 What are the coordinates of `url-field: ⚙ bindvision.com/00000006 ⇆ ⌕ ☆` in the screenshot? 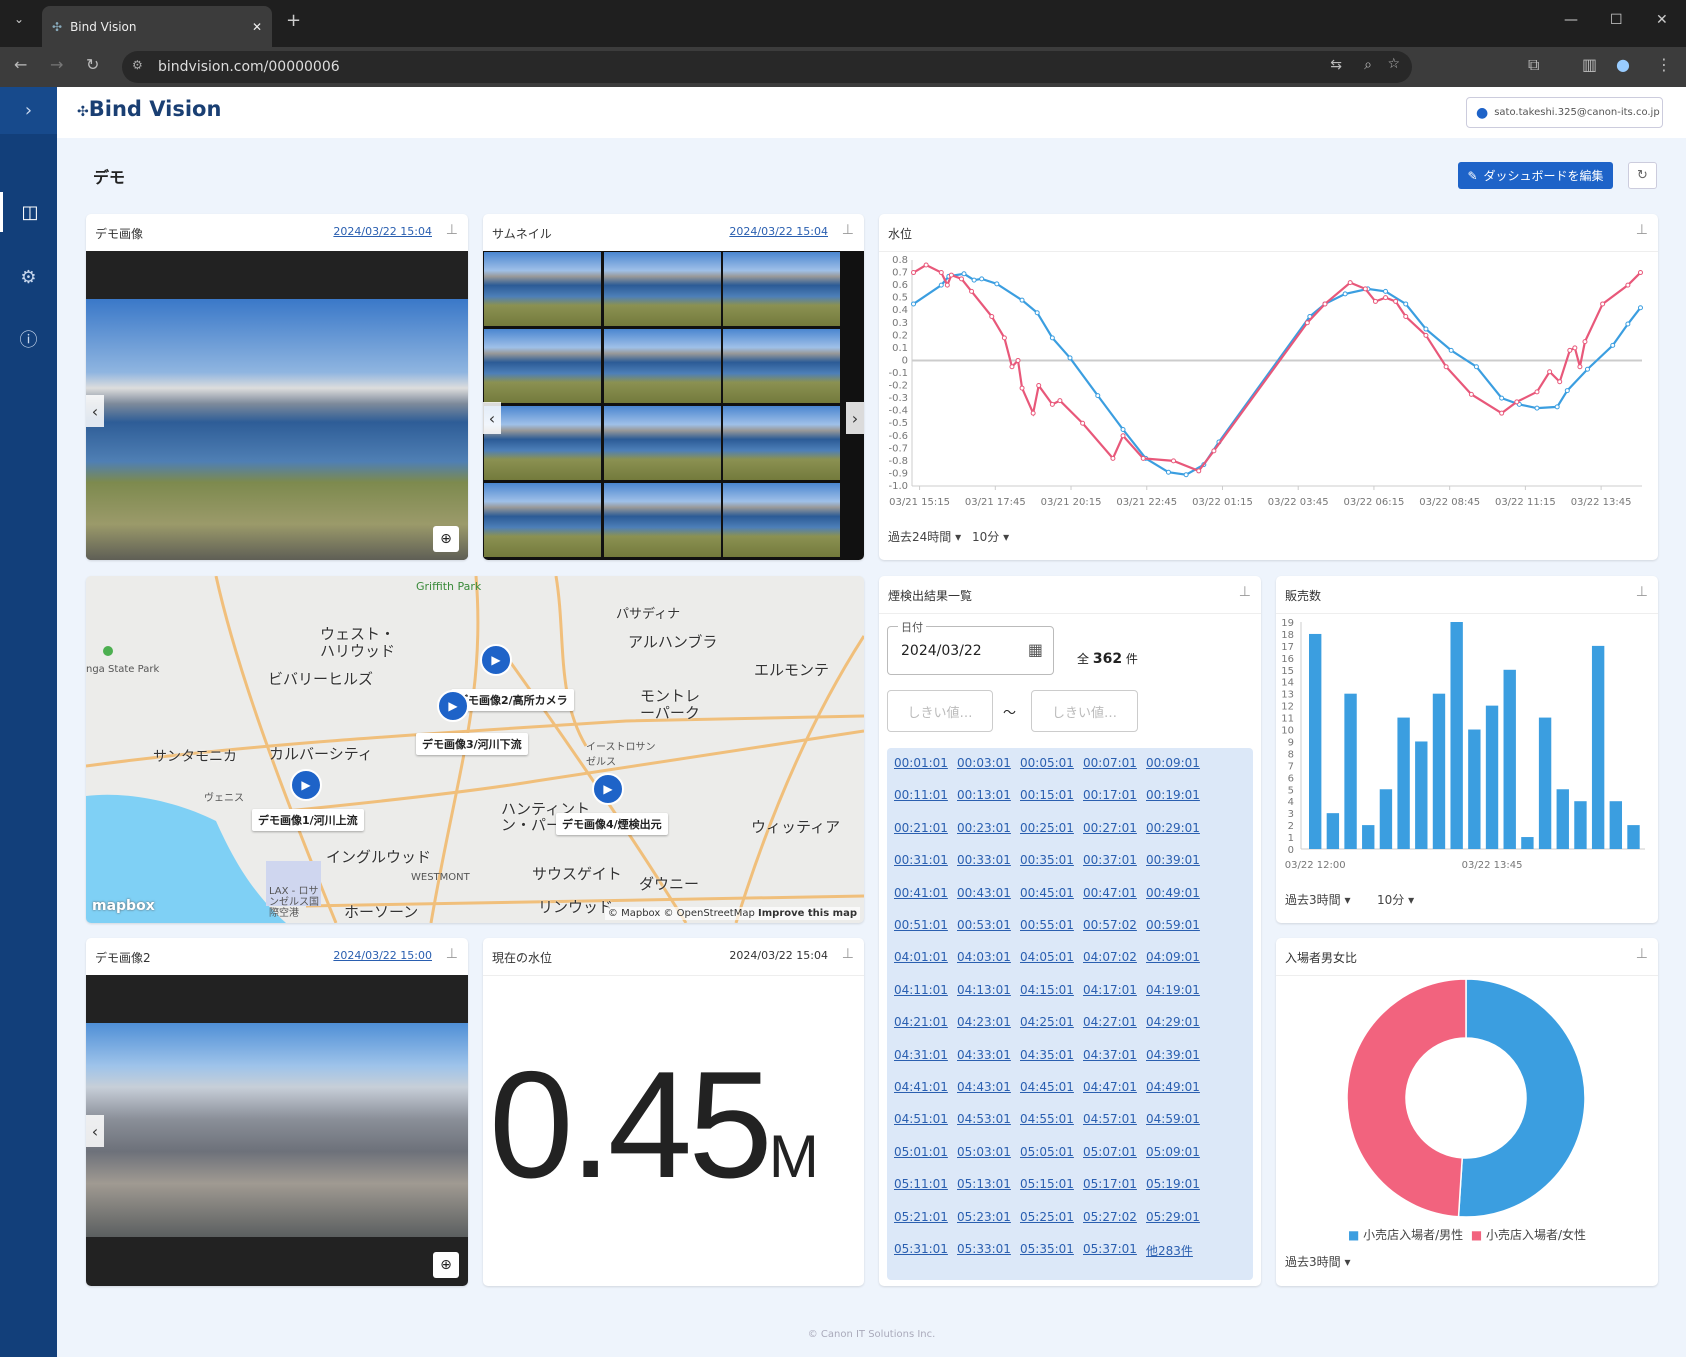 It's located at (767, 67).